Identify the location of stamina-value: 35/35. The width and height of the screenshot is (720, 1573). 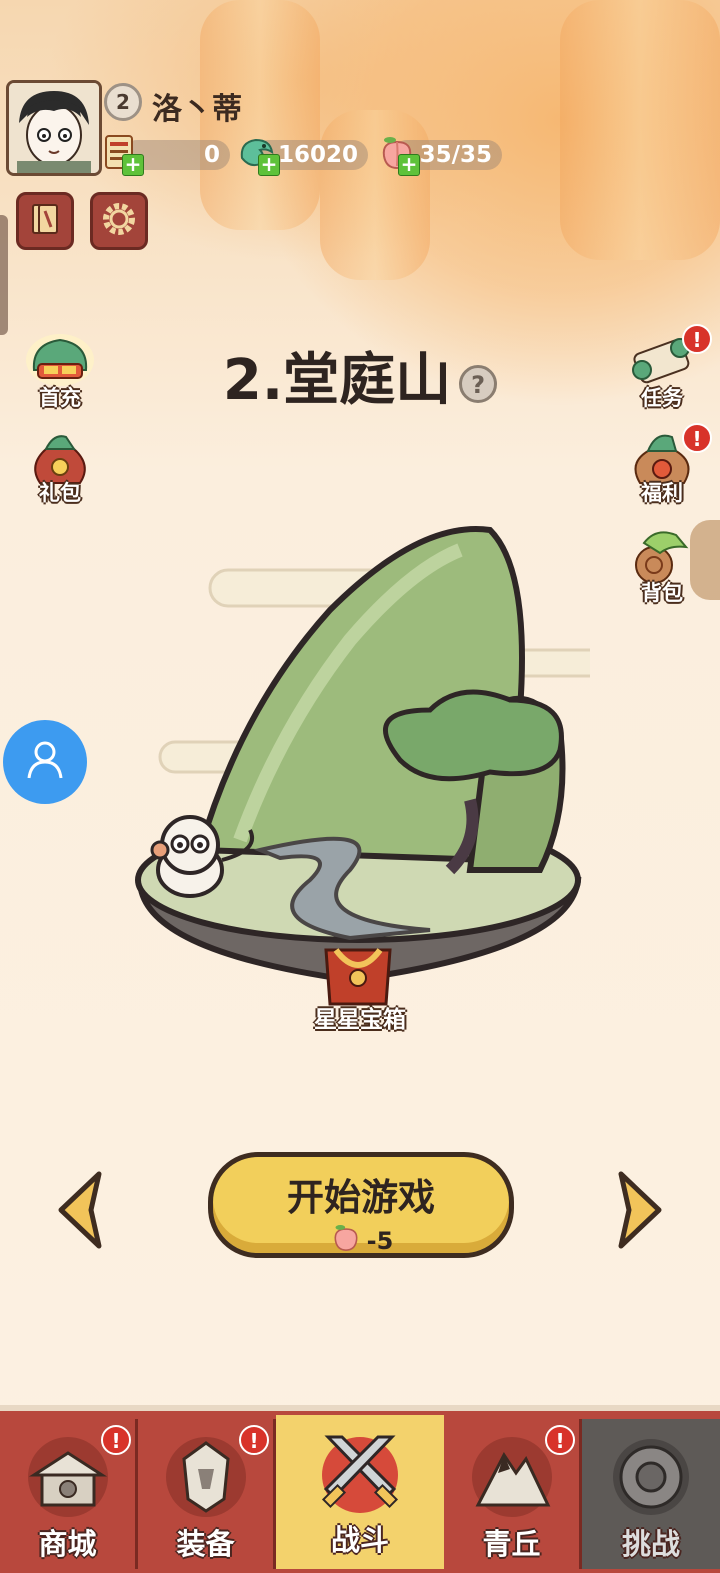
(455, 155).